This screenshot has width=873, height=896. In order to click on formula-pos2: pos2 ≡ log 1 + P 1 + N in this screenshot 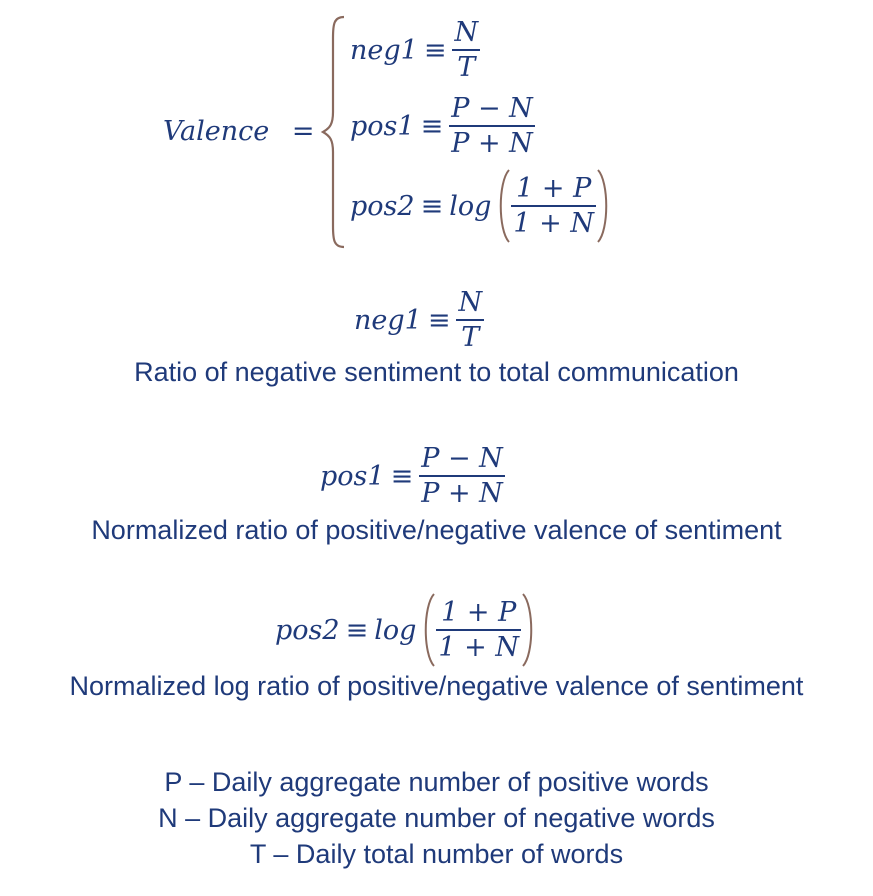, I will do `click(406, 630)`.